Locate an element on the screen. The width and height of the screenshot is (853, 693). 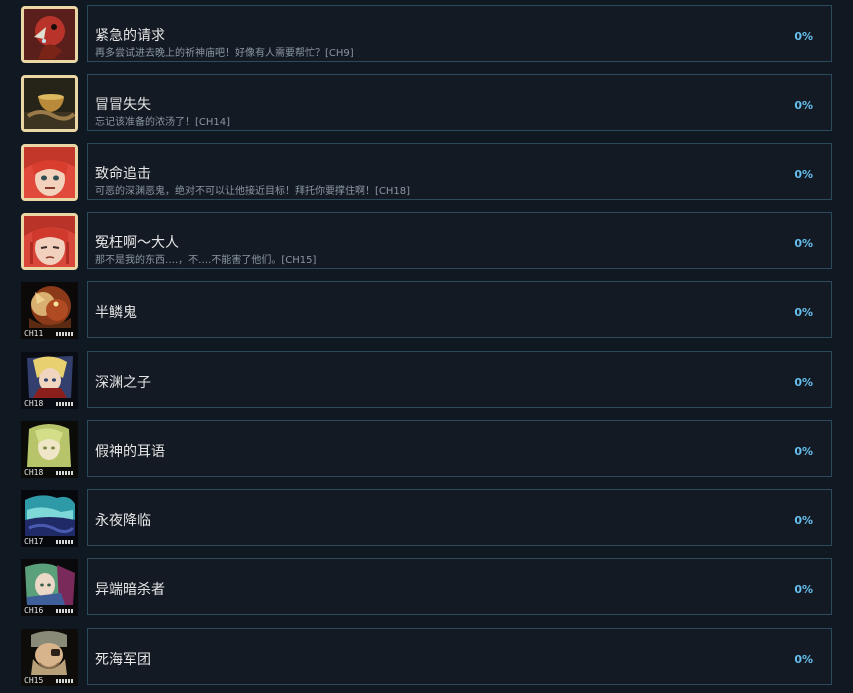
green-hair-figure-portrait-icon: CH18 is located at coordinates (49, 449).